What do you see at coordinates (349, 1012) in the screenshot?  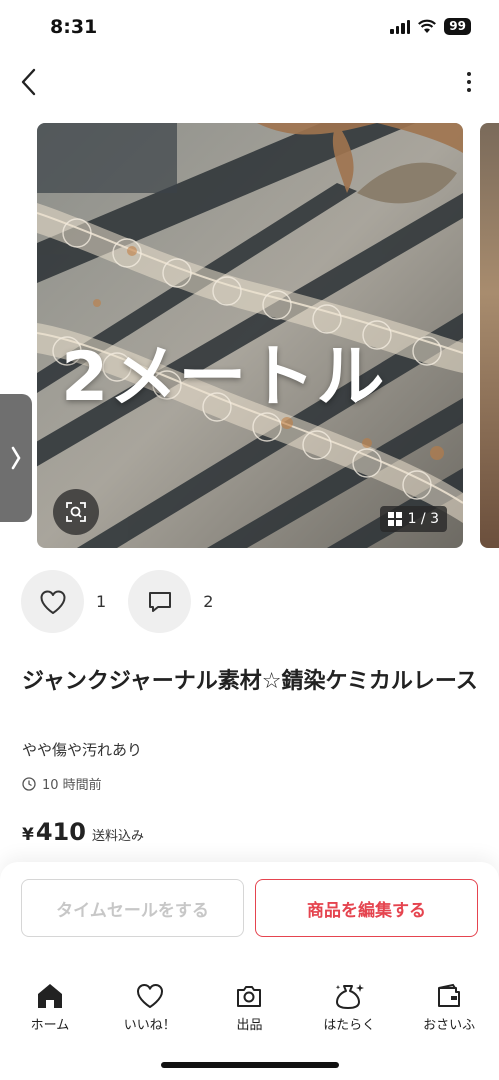 I see `tab-work: はたらく` at bounding box center [349, 1012].